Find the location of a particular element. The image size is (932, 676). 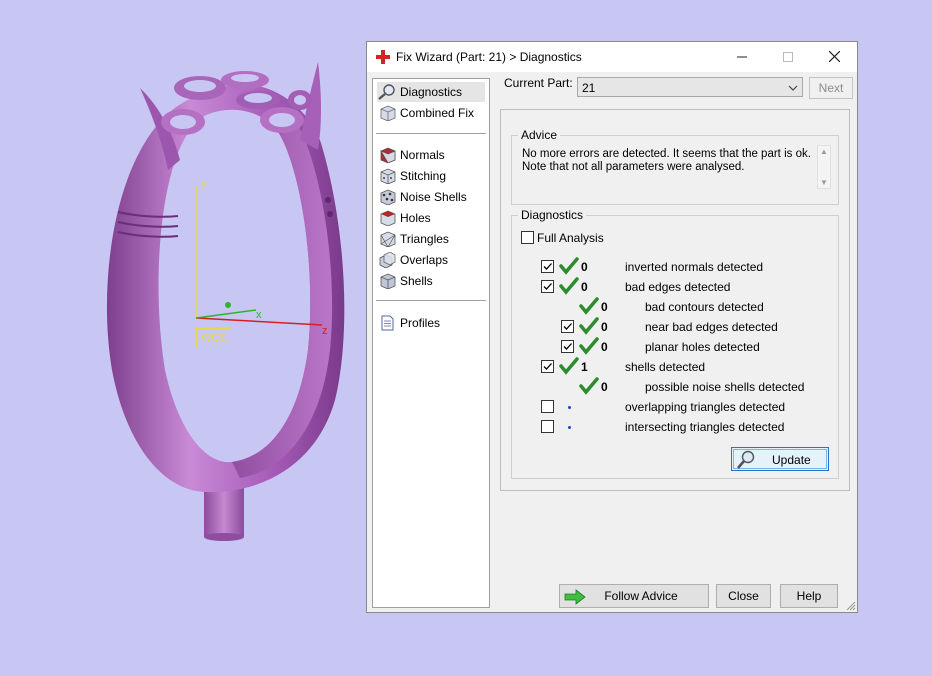

nav-item-label: Stitching is located at coordinates (423, 176).